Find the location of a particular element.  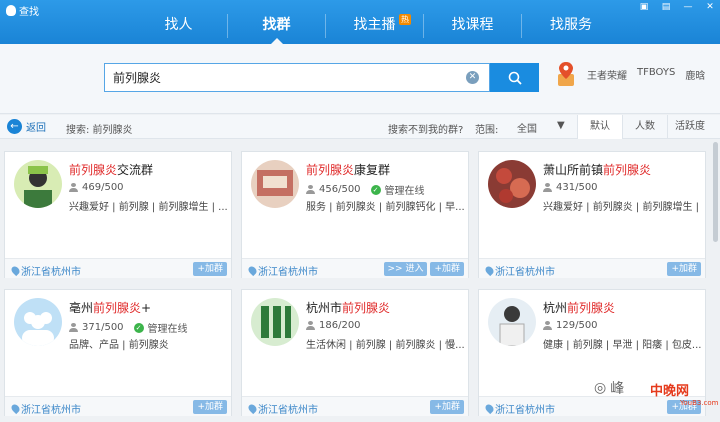

back-button: ← 返回 is located at coordinates (26, 126).